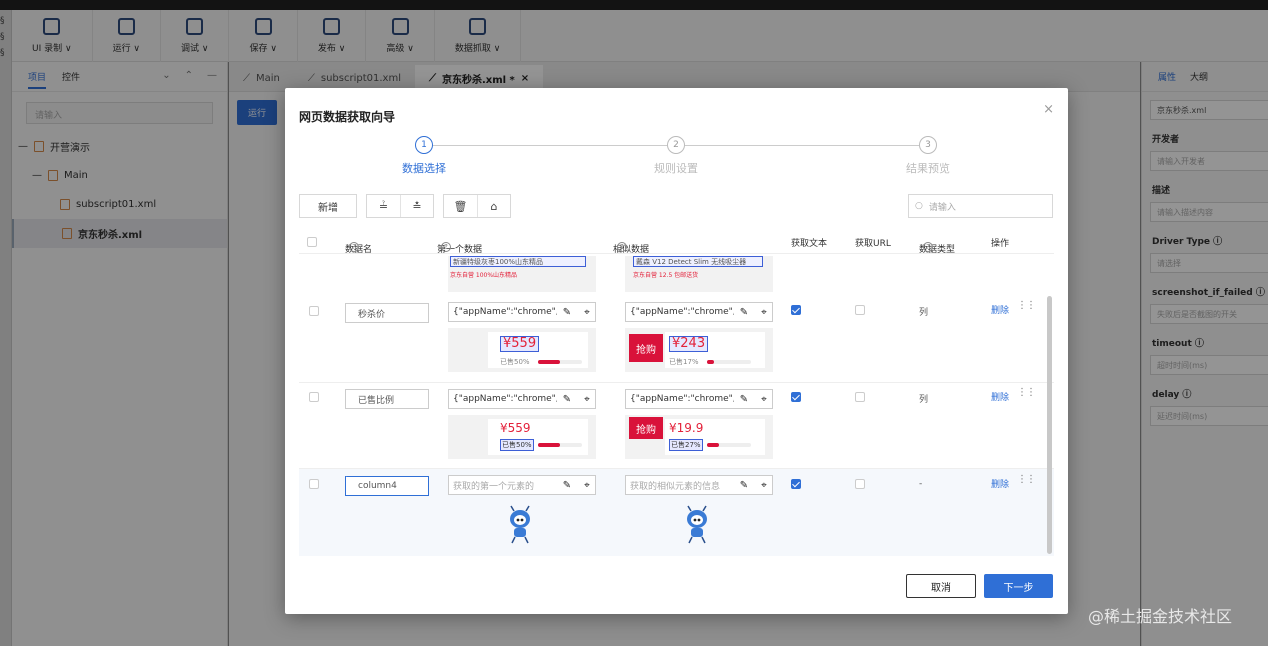 This screenshot has height=646, width=1268. What do you see at coordinates (1049, 425) in the screenshot?
I see `table-scrollbar` at bounding box center [1049, 425].